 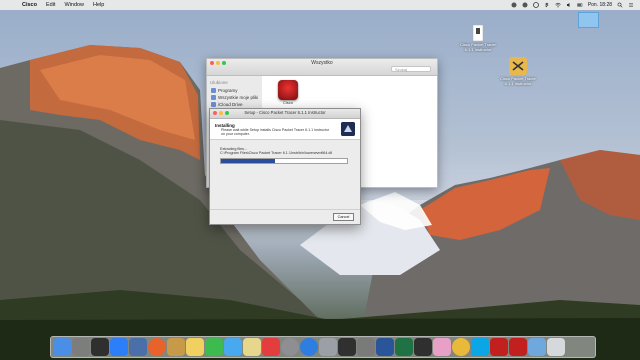 I want to click on wifi-icon, so click(x=558, y=5).